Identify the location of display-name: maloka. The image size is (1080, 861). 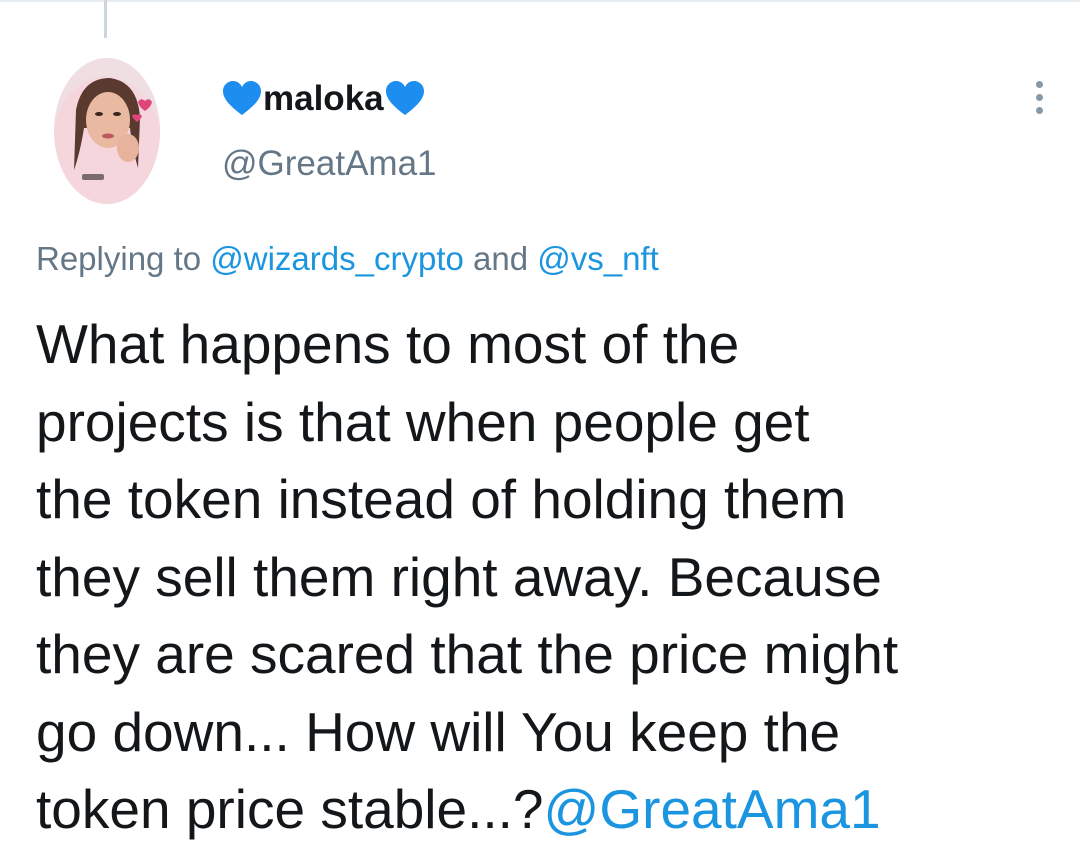
(323, 99).